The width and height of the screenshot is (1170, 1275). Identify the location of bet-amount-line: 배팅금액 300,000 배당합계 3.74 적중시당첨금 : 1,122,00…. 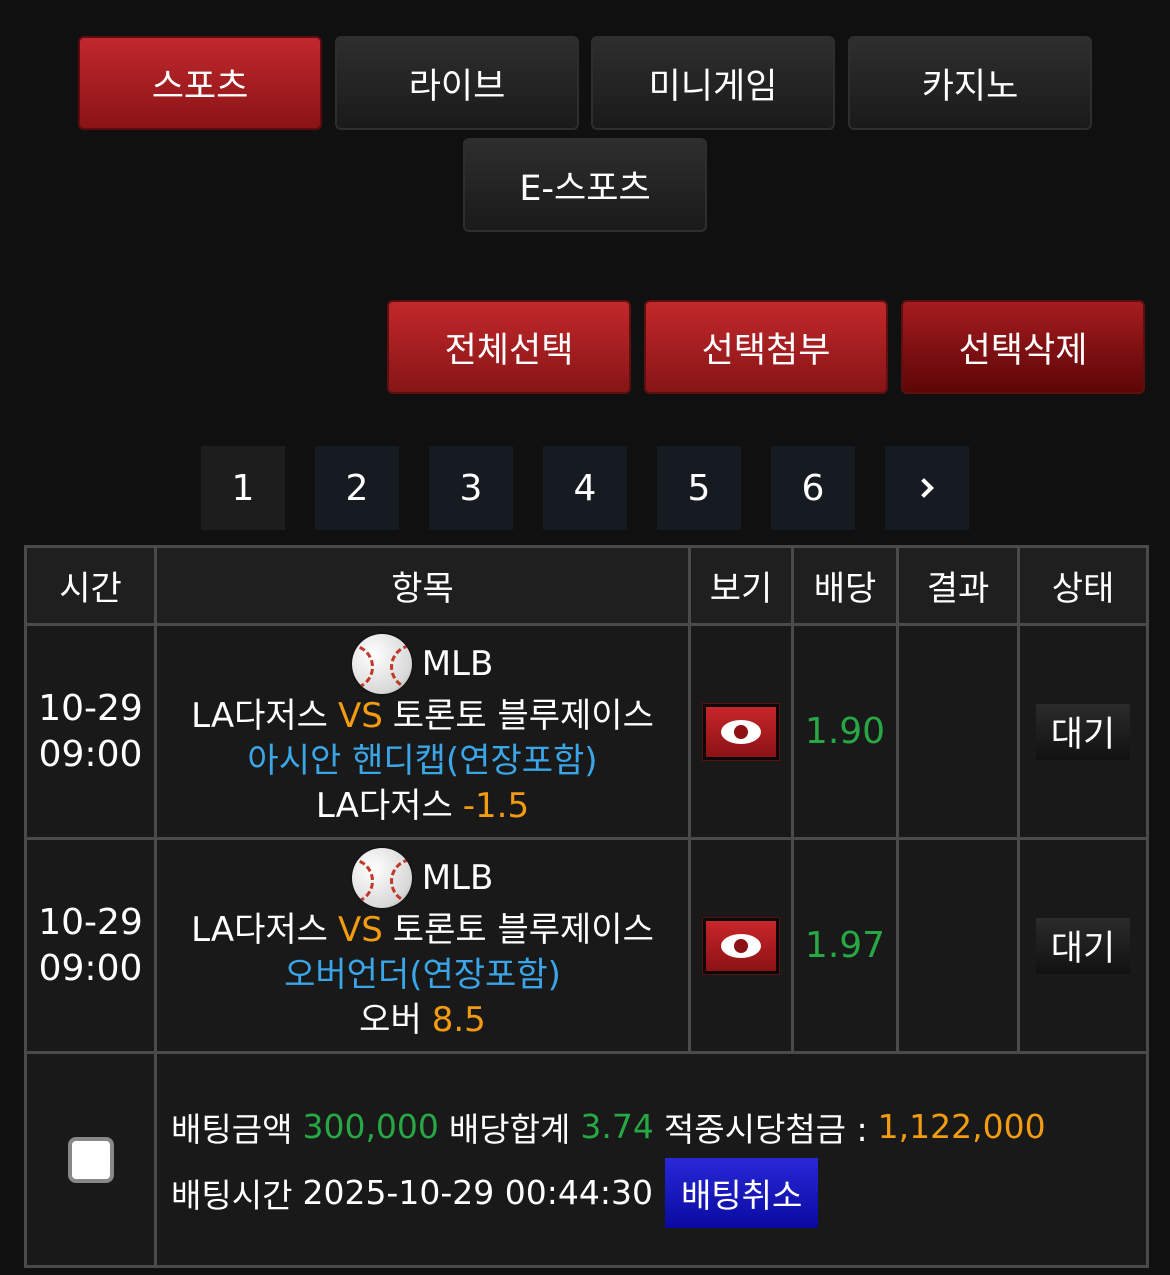
(658, 1127).